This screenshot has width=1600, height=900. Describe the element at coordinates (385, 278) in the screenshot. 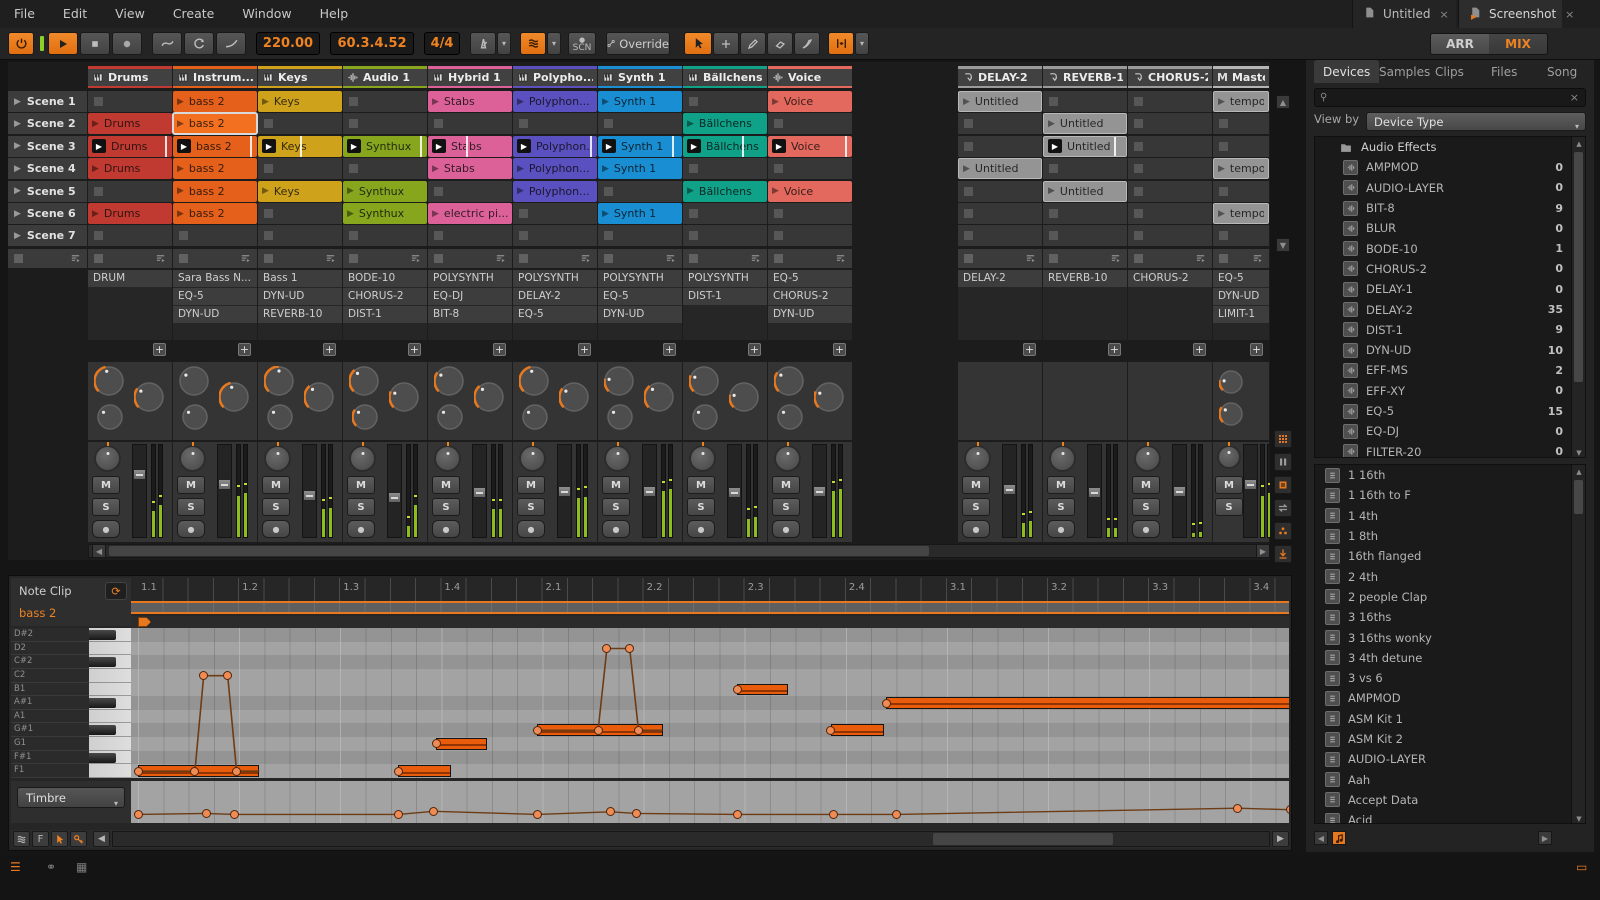

I see `device-bode-10: BODE-10` at that location.